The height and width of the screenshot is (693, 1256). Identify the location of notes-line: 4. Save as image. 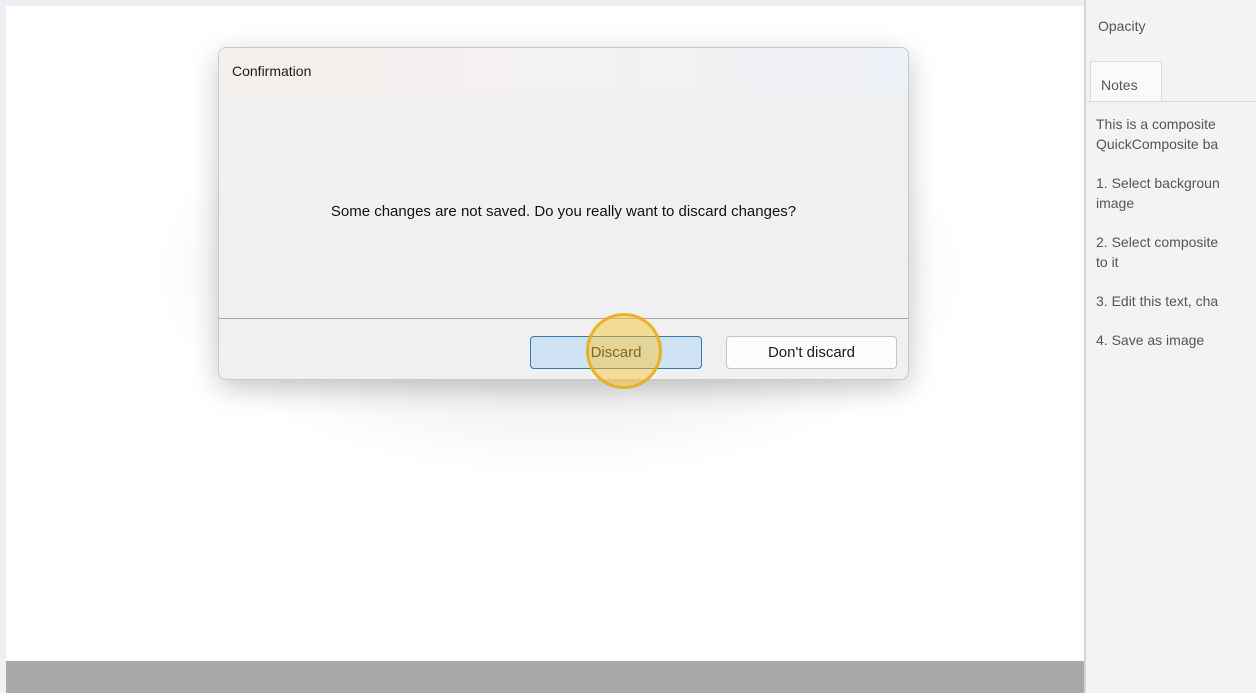
(1150, 340).